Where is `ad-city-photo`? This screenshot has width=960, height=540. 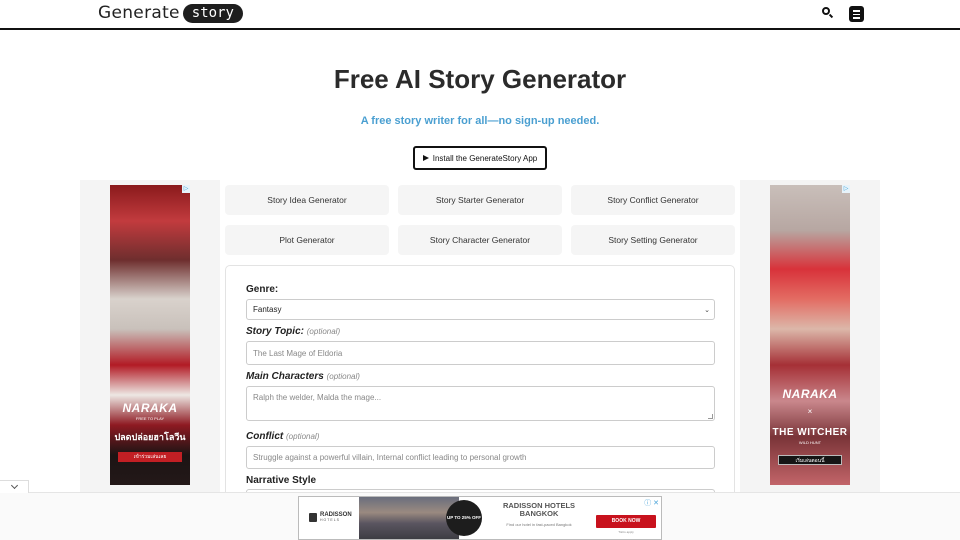 ad-city-photo is located at coordinates (409, 518).